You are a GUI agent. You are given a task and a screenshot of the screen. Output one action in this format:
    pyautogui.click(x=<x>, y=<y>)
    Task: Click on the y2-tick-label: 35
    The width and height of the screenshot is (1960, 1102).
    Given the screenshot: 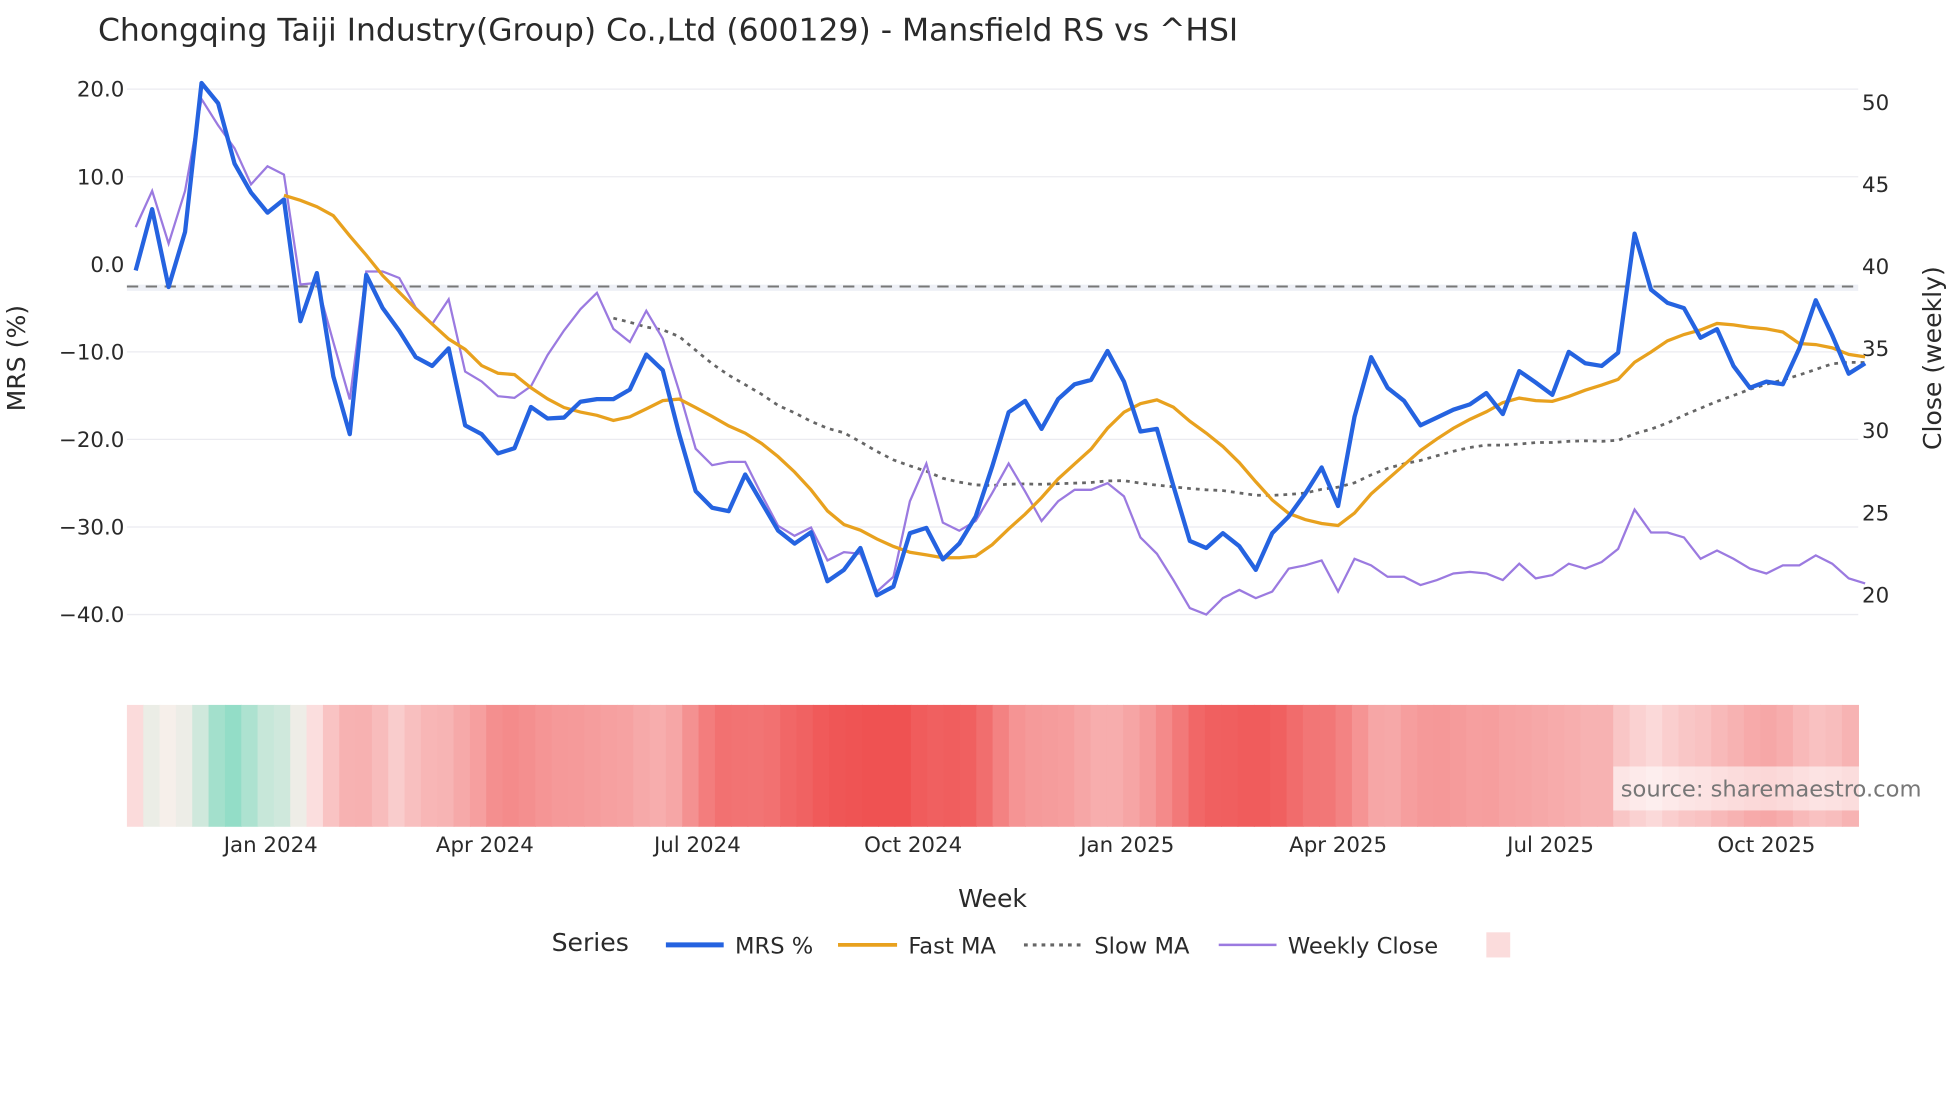 What is the action you would take?
    pyautogui.click(x=1875, y=349)
    